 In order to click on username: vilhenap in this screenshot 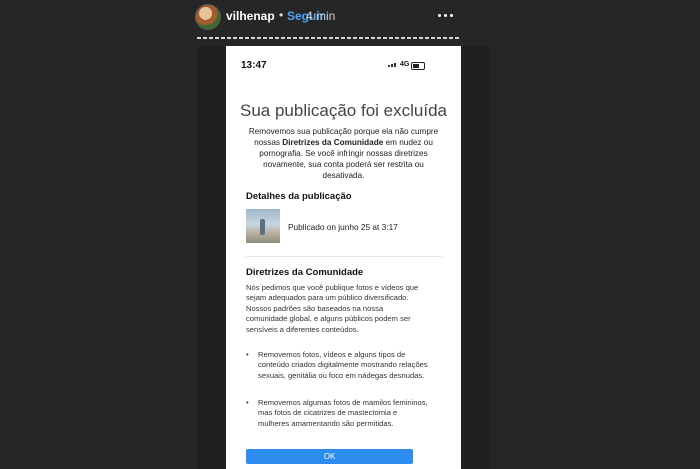, I will do `click(250, 16)`.